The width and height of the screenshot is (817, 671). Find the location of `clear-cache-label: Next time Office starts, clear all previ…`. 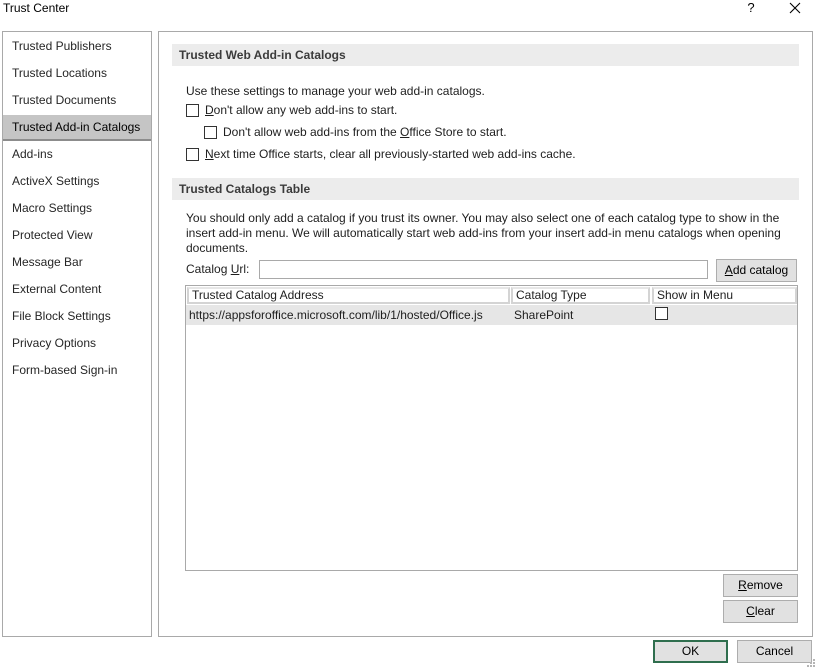

clear-cache-label: Next time Office starts, clear all previ… is located at coordinates (390, 154).